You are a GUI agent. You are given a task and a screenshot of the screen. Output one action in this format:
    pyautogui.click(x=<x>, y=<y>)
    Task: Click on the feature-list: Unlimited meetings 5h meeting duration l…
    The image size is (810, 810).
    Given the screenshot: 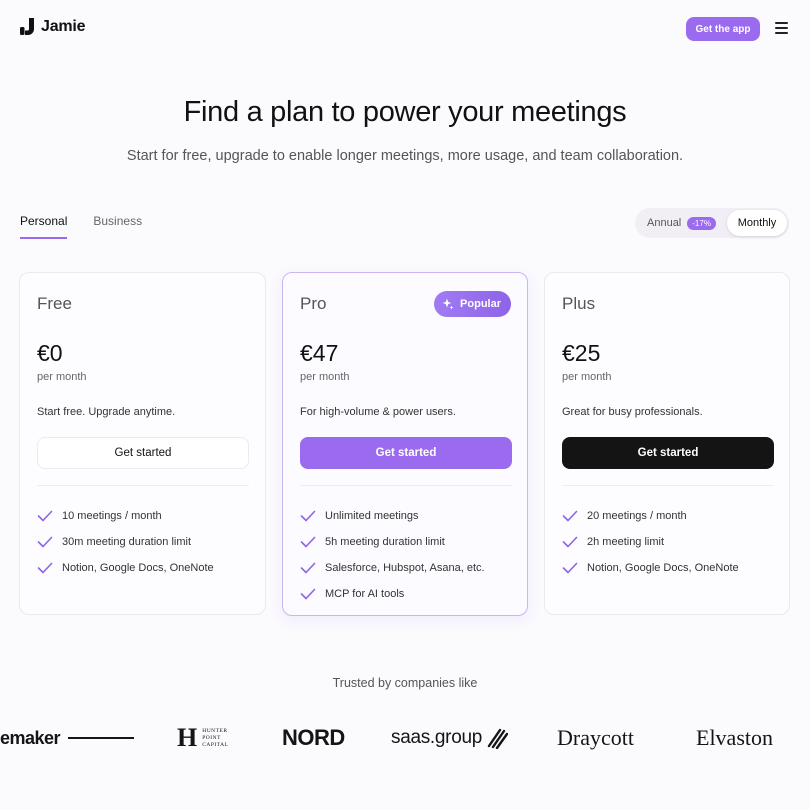 What is the action you would take?
    pyautogui.click(x=392, y=555)
    